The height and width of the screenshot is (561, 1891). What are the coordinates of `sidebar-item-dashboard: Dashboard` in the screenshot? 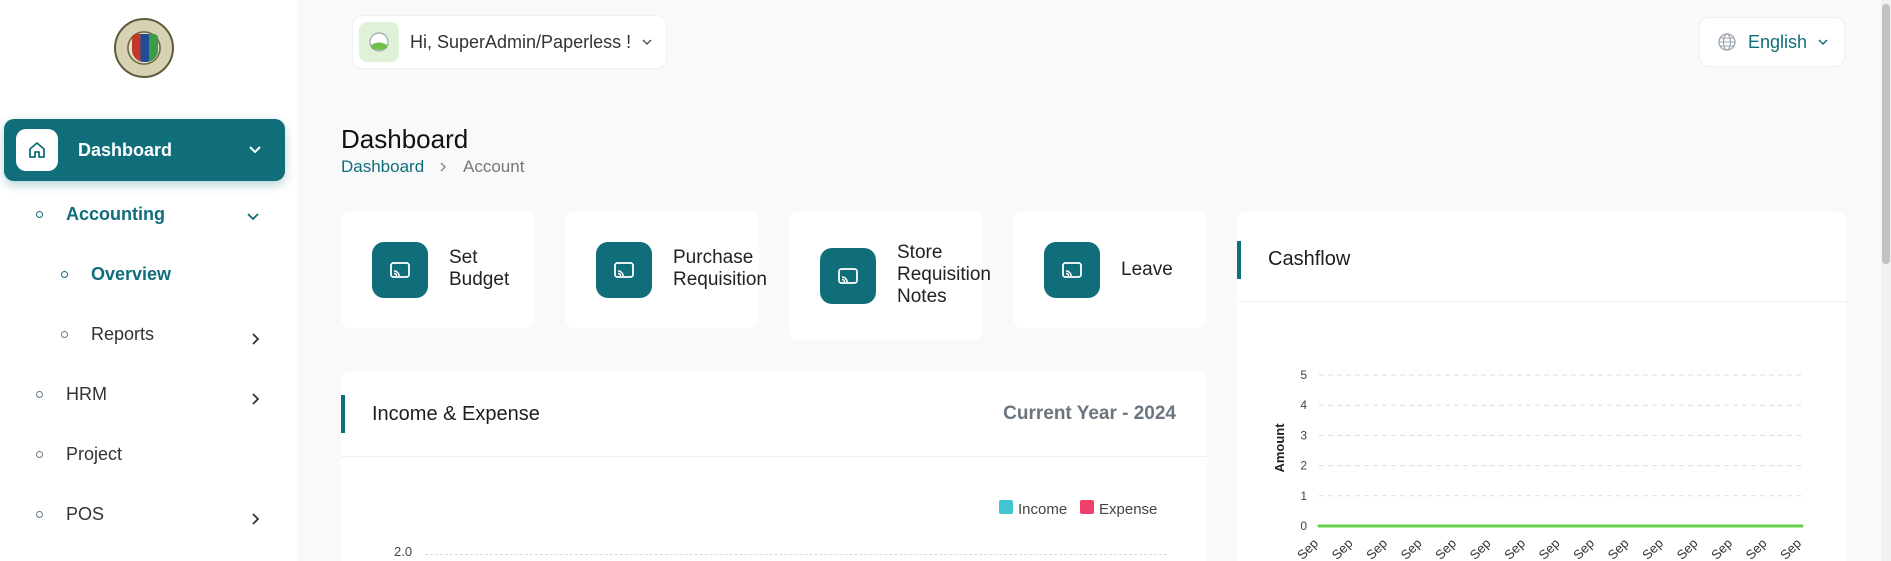 It's located at (144, 150).